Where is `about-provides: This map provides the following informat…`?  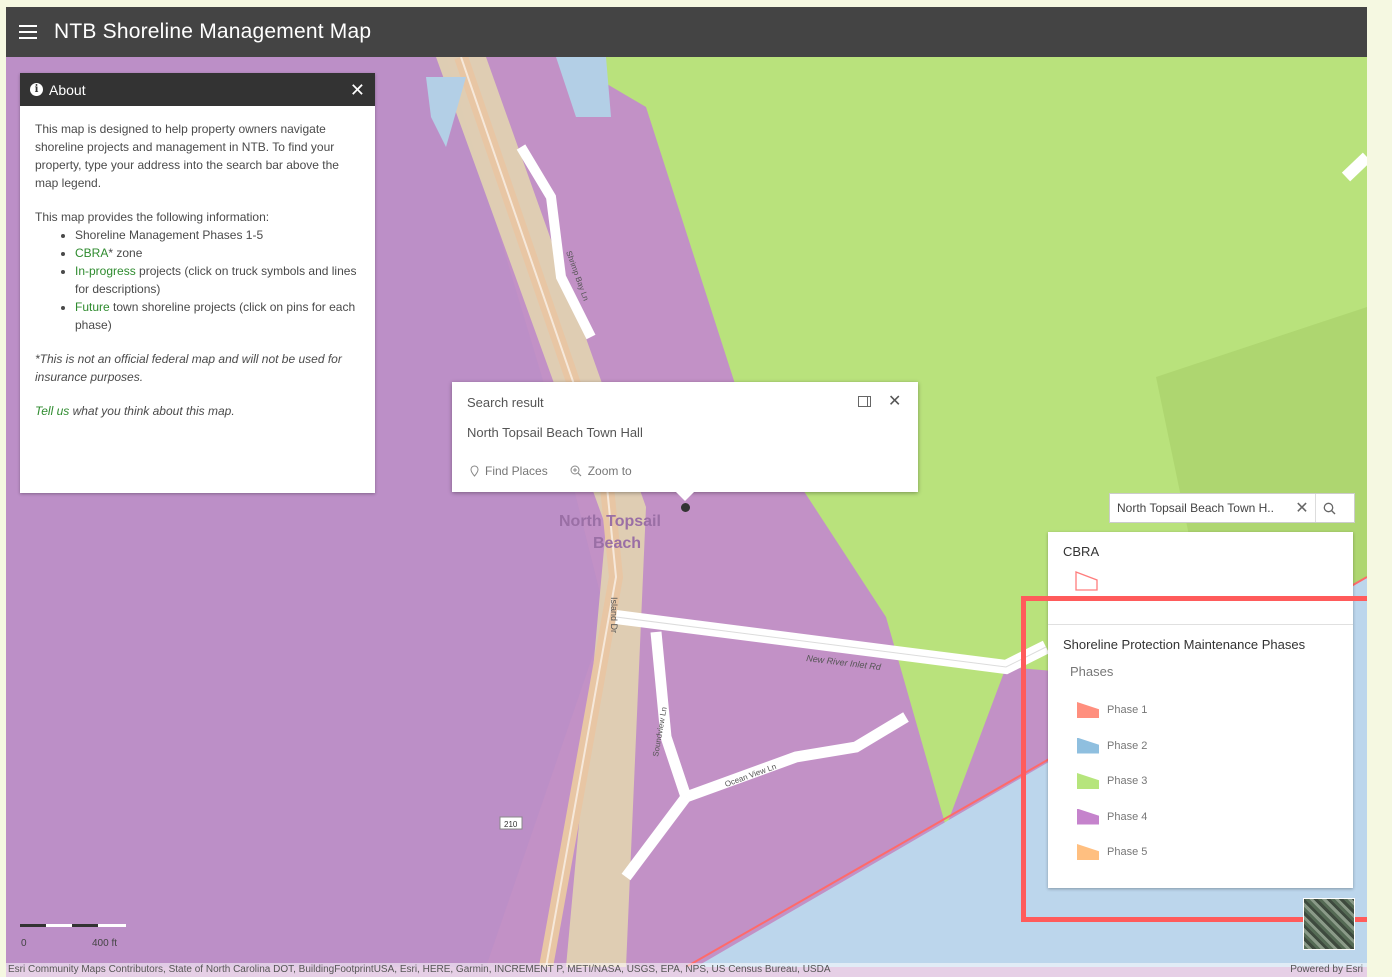 about-provides: This map provides the following informat… is located at coordinates (152, 217).